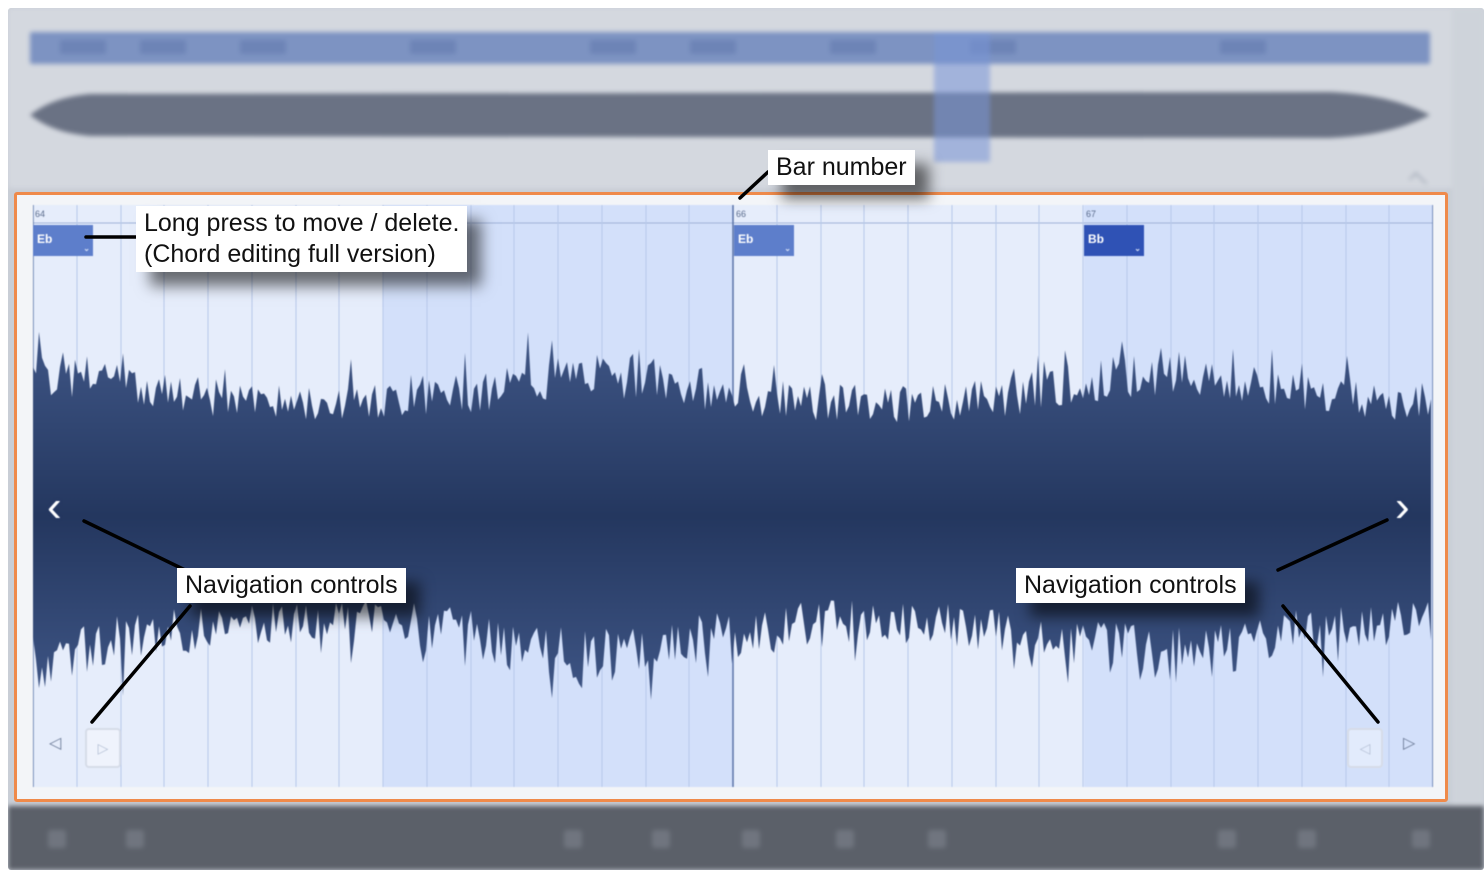  What do you see at coordinates (1409, 743) in the screenshot?
I see `triangle-right-icon: ▷` at bounding box center [1409, 743].